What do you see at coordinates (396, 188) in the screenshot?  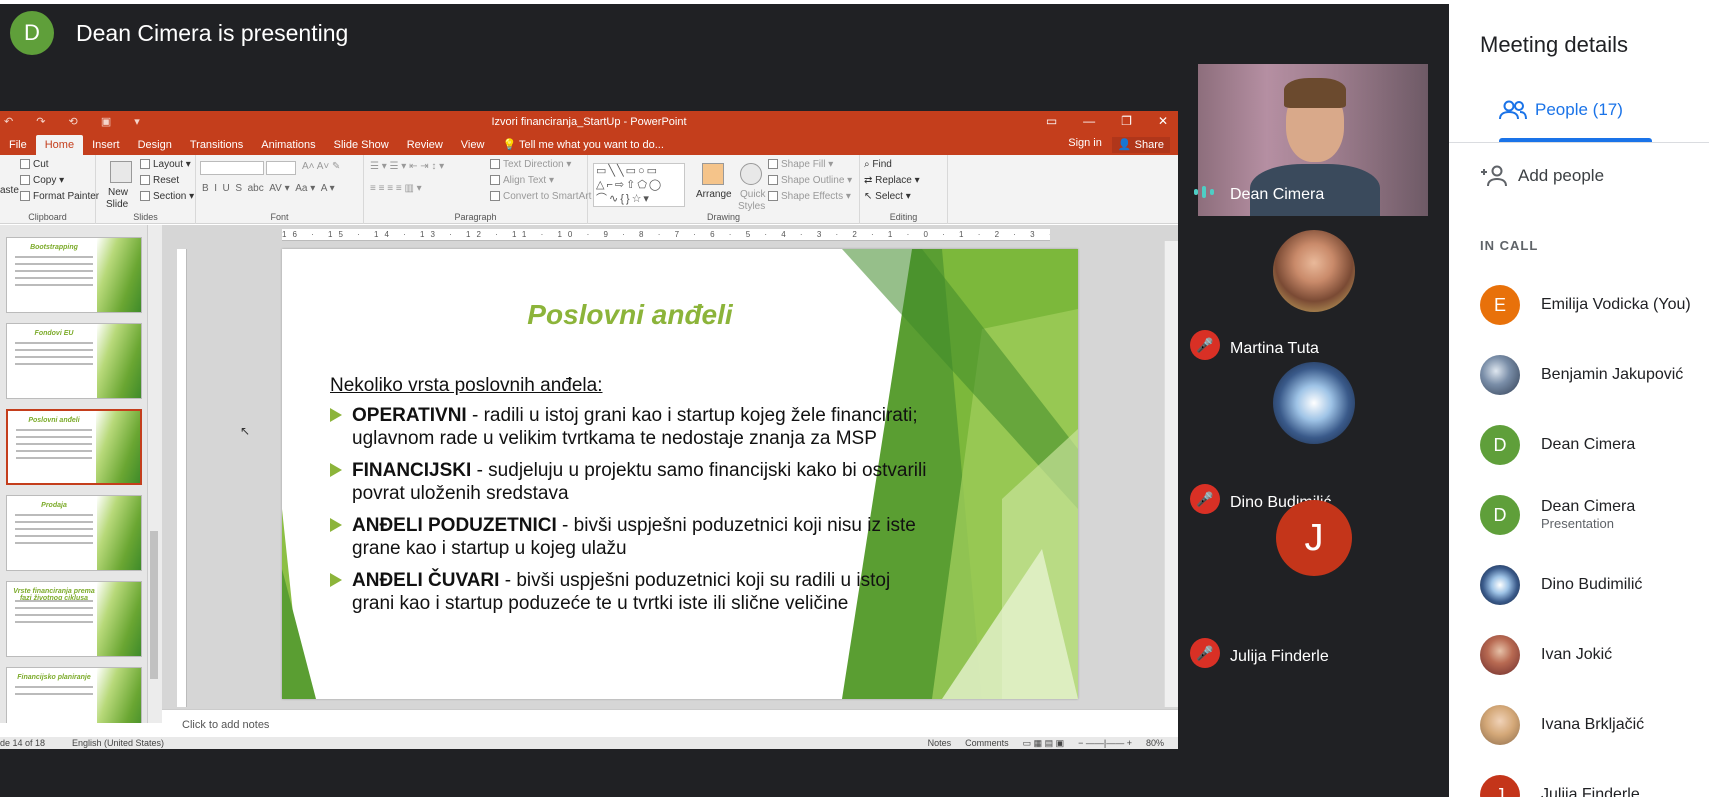 I see `align-buttons: ≡ ≡ ≡ ≡ ▥ ▾` at bounding box center [396, 188].